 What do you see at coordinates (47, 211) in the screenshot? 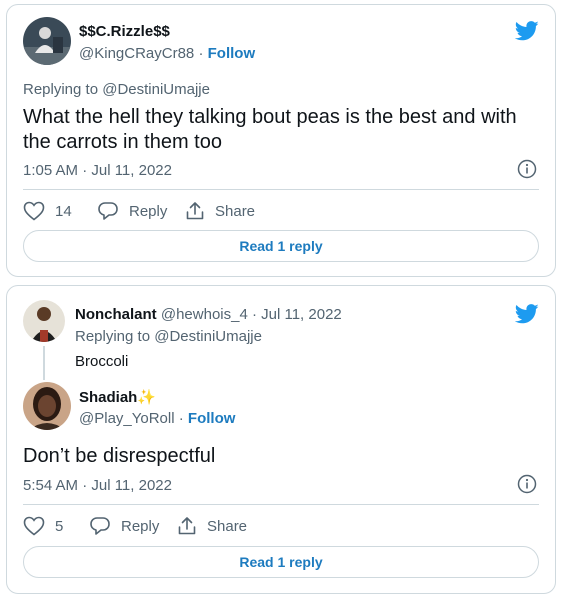
I see `like-action: 14` at bounding box center [47, 211].